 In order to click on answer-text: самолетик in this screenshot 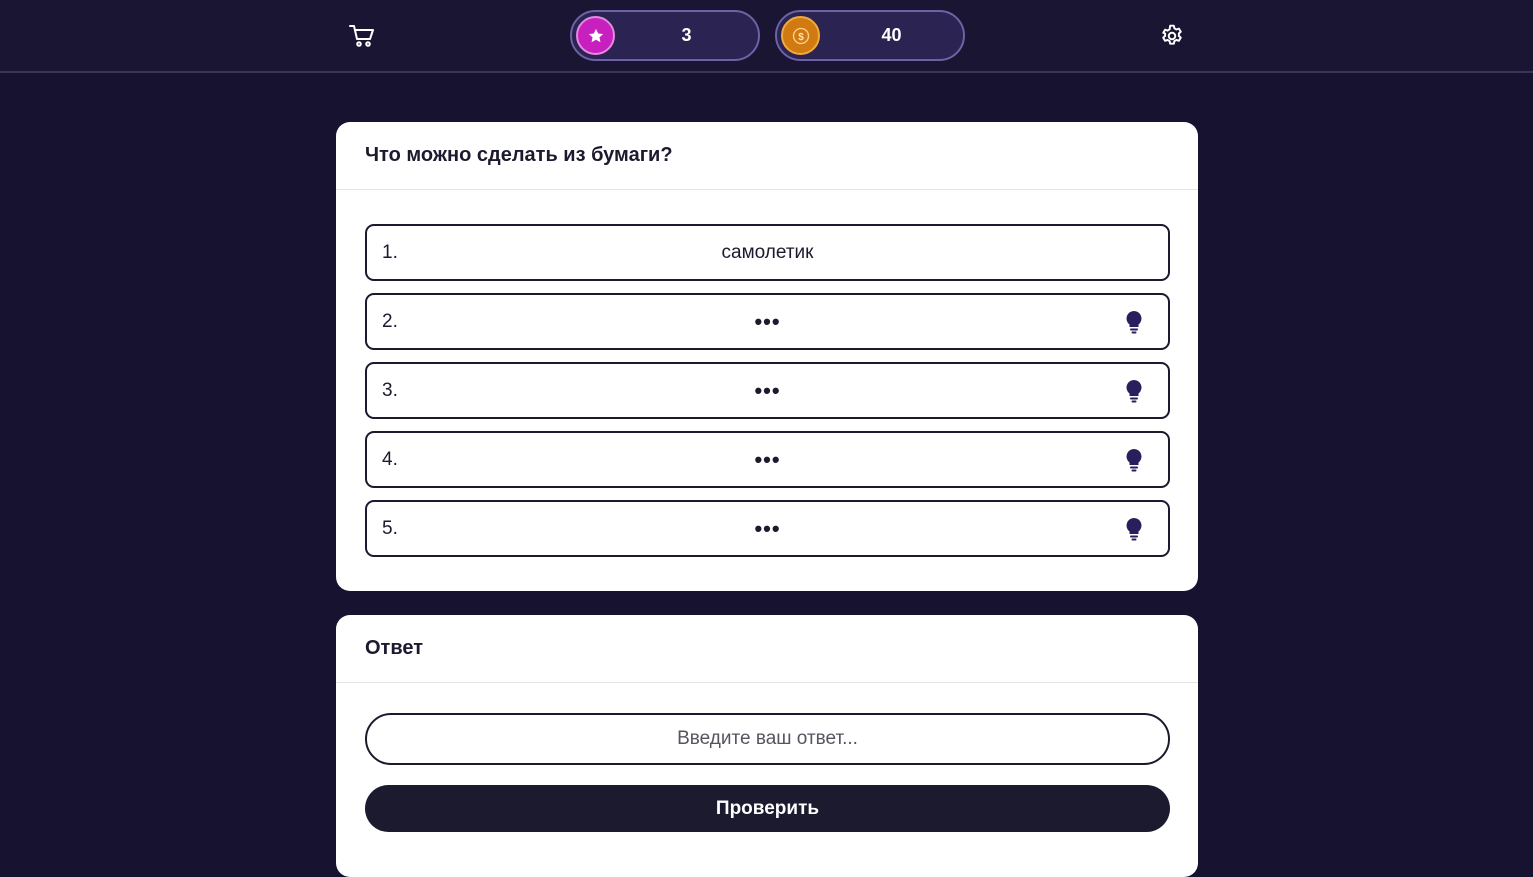, I will do `click(767, 252)`.